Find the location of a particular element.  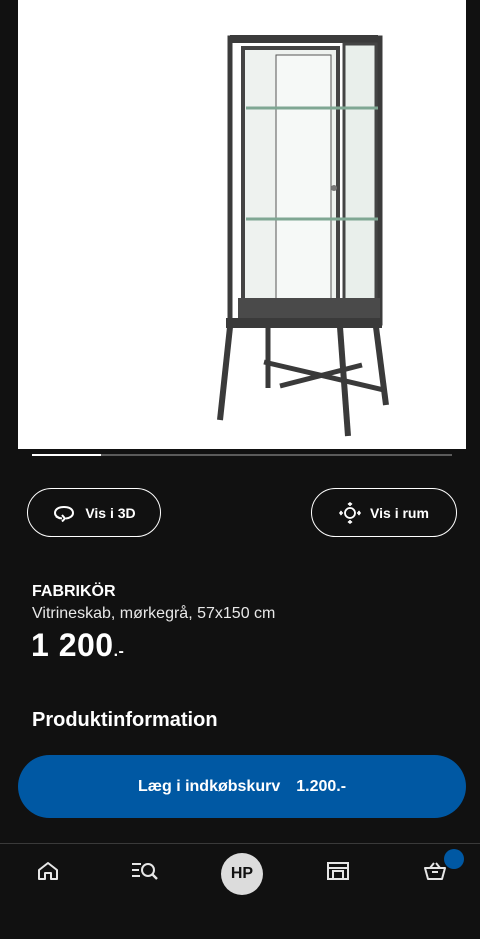

search-icon is located at coordinates (145, 873).